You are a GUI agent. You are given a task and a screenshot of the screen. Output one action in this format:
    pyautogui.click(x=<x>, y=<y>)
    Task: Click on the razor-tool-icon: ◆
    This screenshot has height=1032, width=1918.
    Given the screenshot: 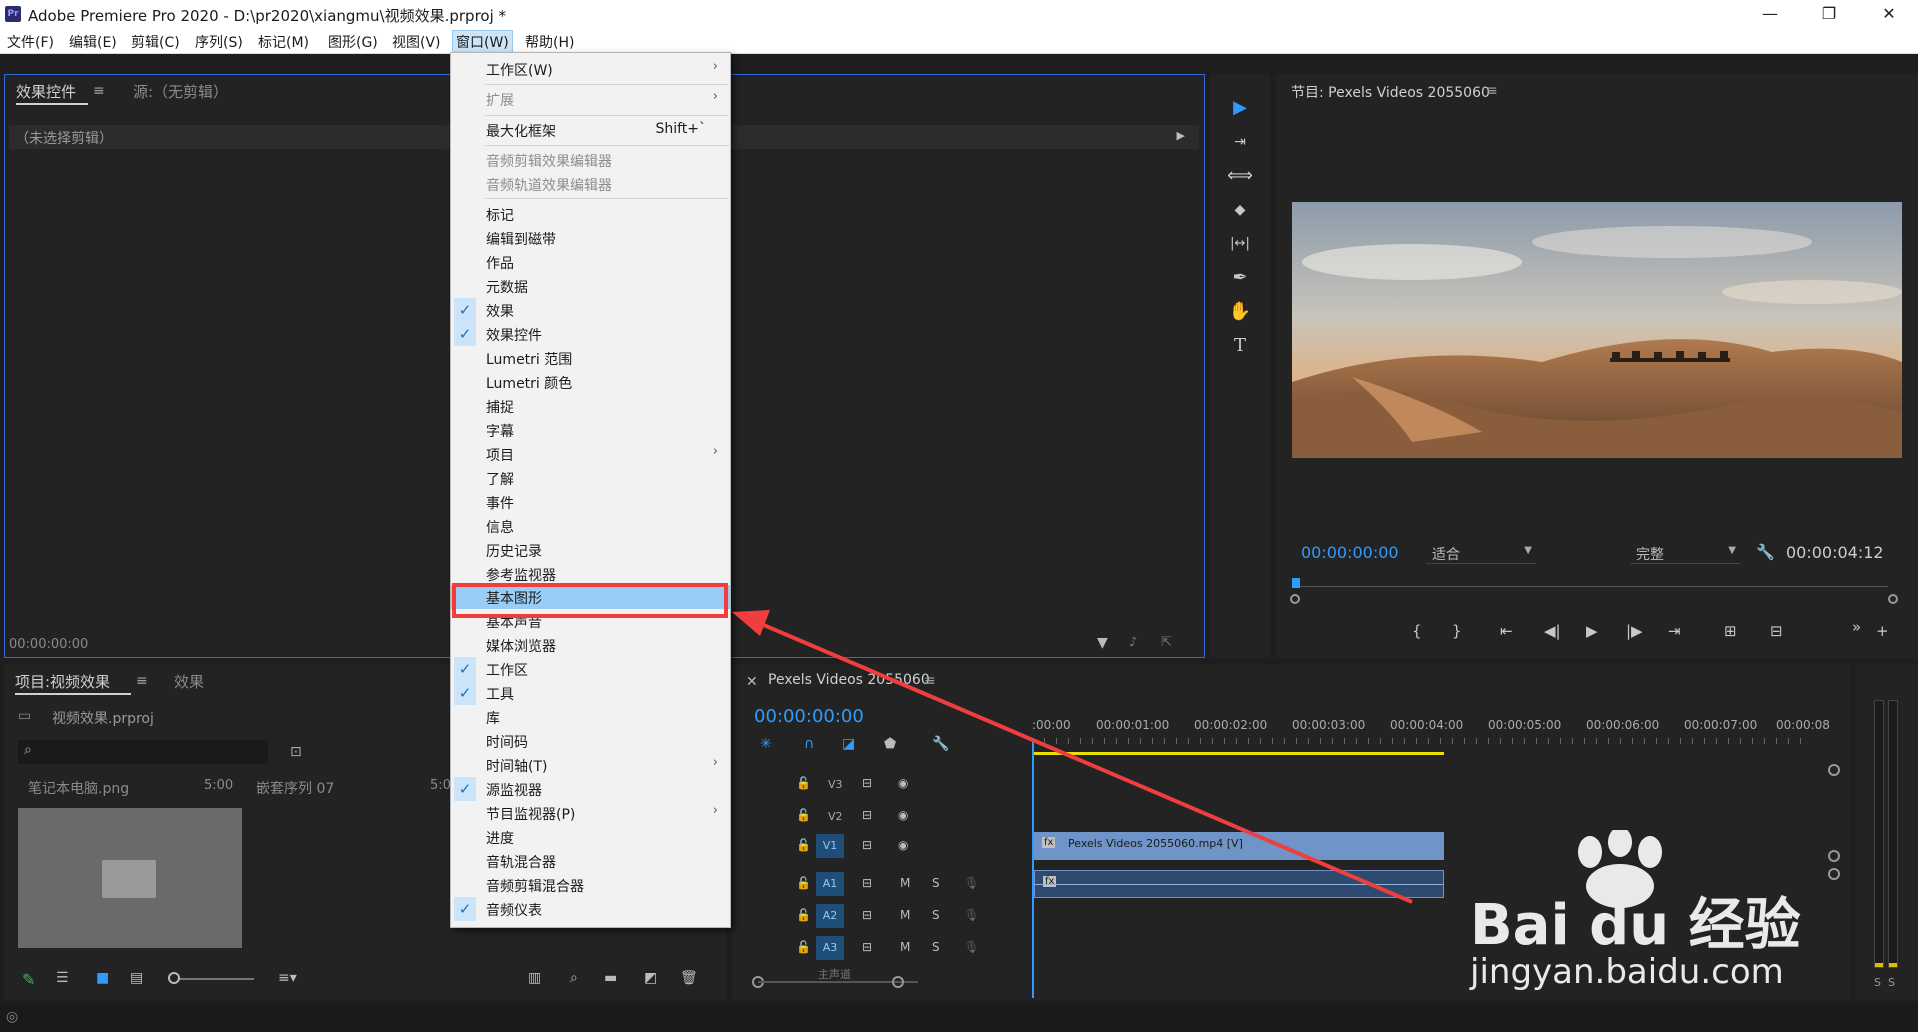 What is the action you would take?
    pyautogui.click(x=1240, y=210)
    